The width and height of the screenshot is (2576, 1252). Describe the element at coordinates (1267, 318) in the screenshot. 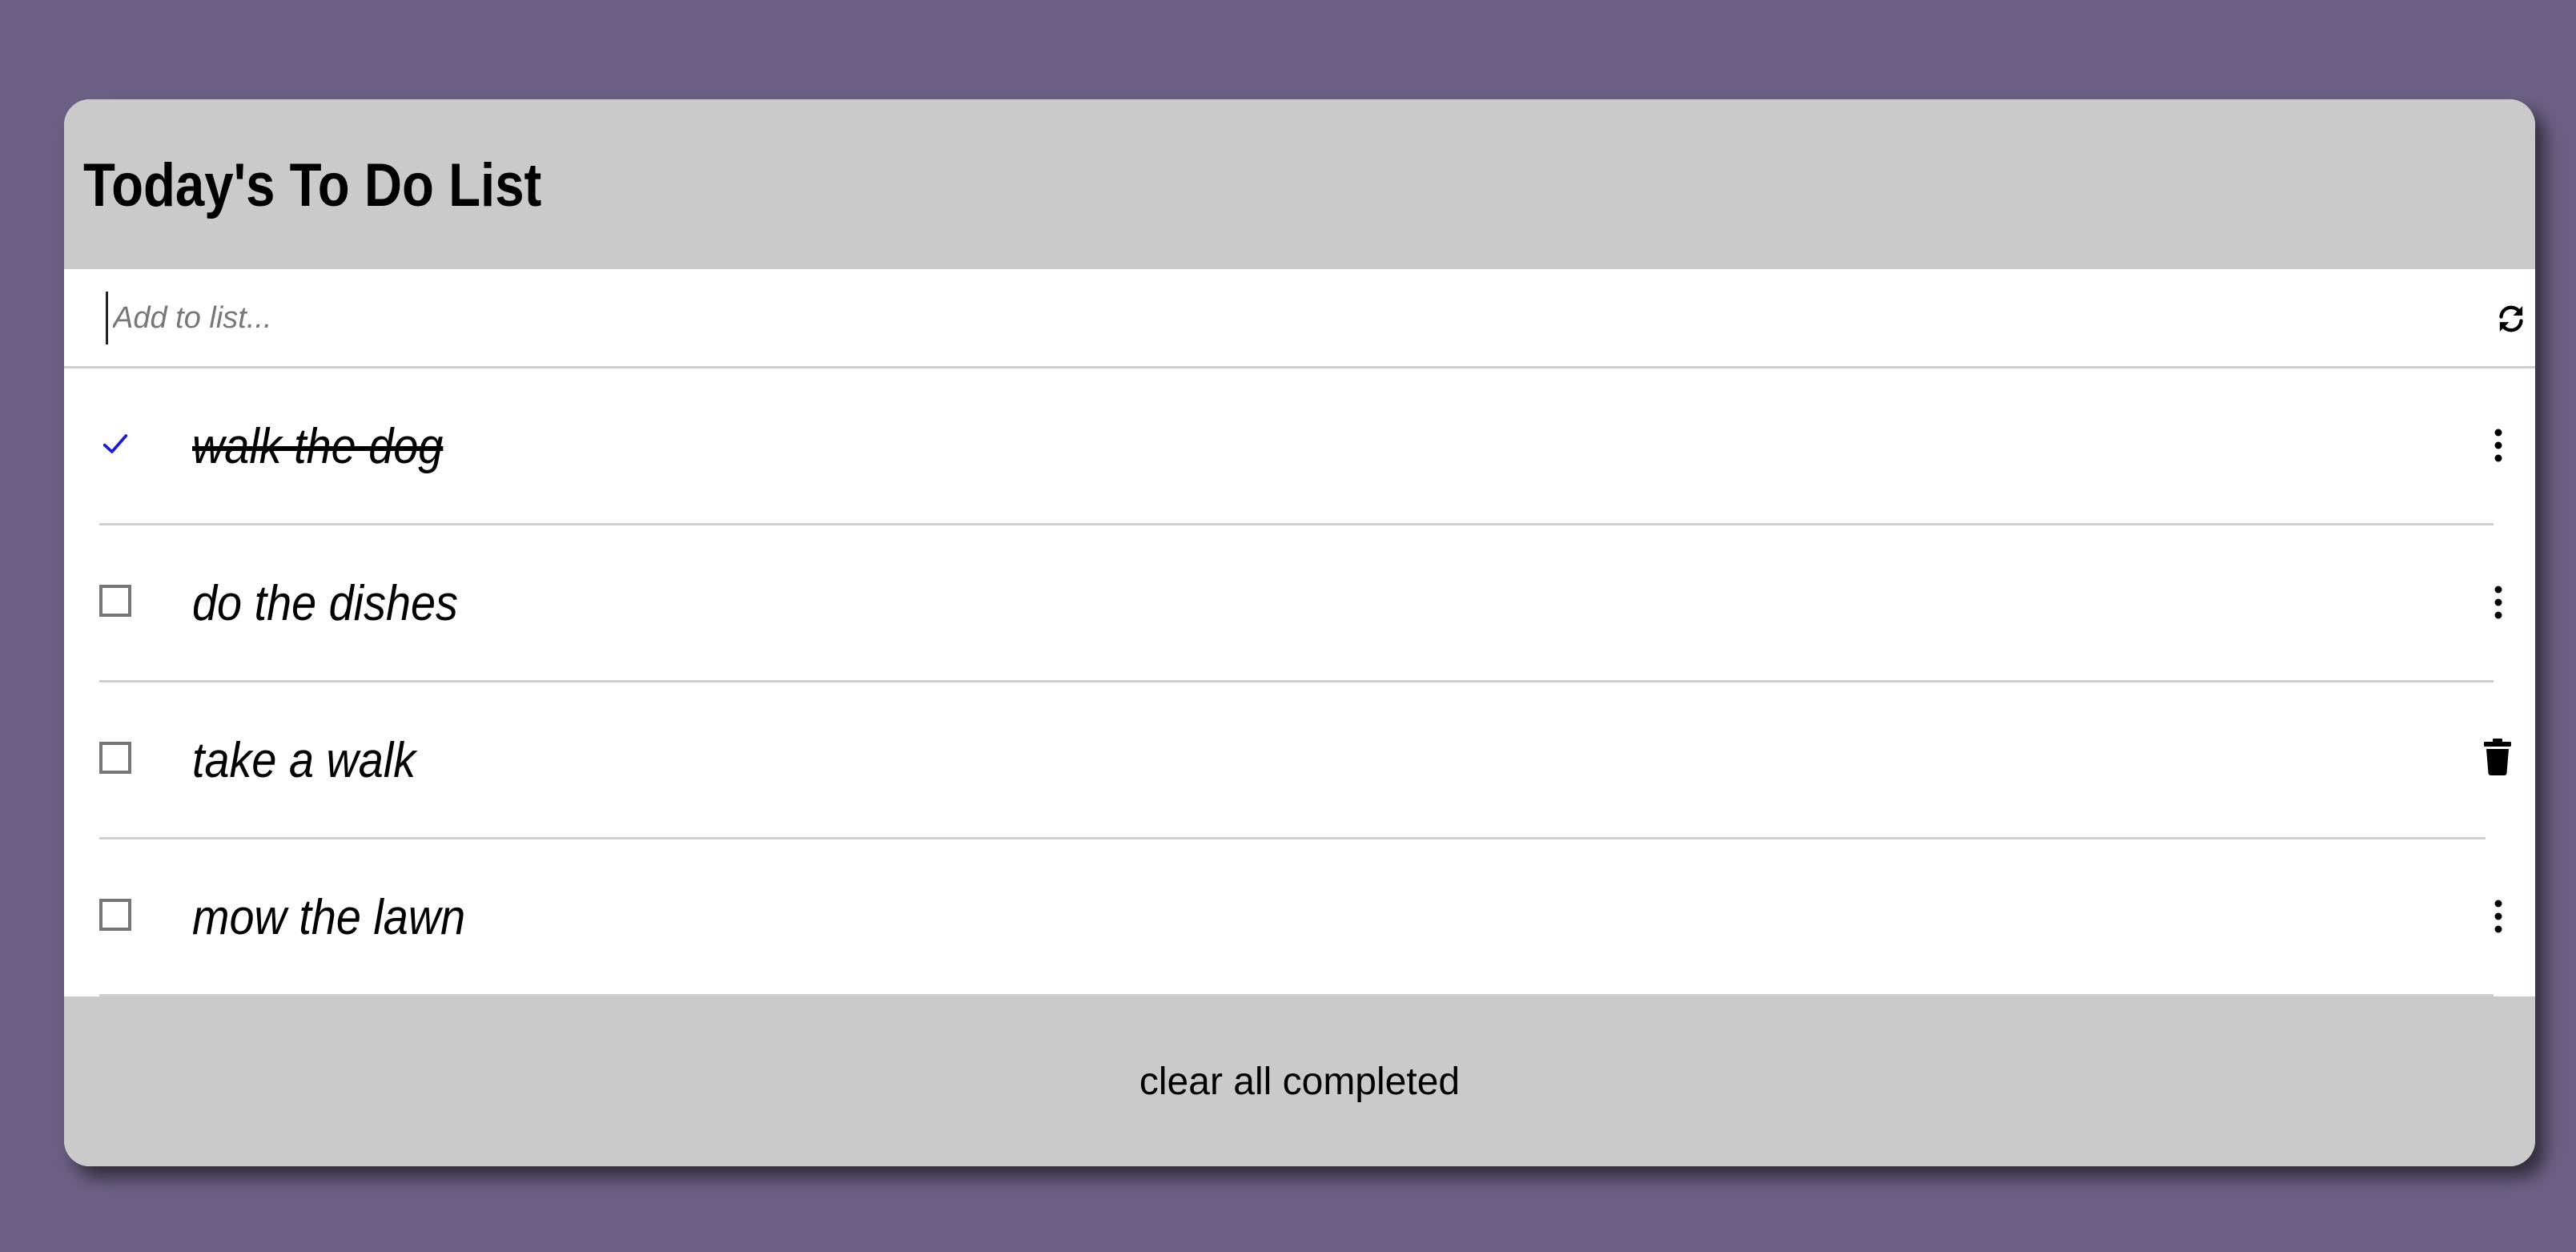

I see `add-item-input` at that location.